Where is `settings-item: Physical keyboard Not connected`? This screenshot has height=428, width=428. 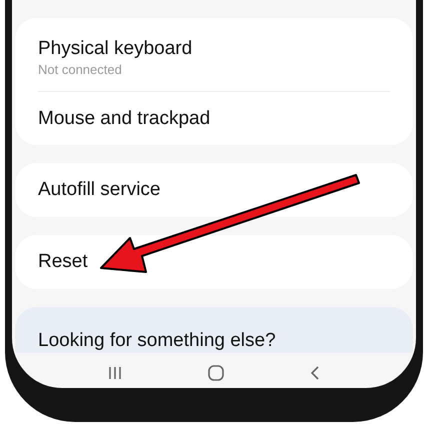
settings-item: Physical keyboard Not connected is located at coordinates (214, 54).